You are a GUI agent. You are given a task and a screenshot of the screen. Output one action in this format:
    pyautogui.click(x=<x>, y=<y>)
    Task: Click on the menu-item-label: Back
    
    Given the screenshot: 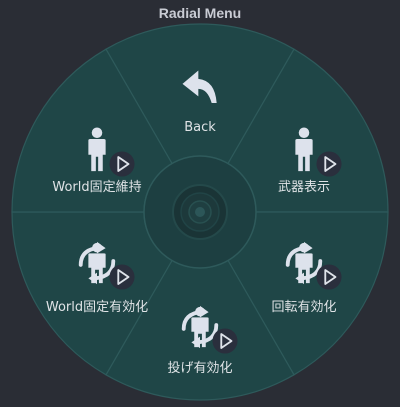 What is the action you would take?
    pyautogui.click(x=200, y=127)
    